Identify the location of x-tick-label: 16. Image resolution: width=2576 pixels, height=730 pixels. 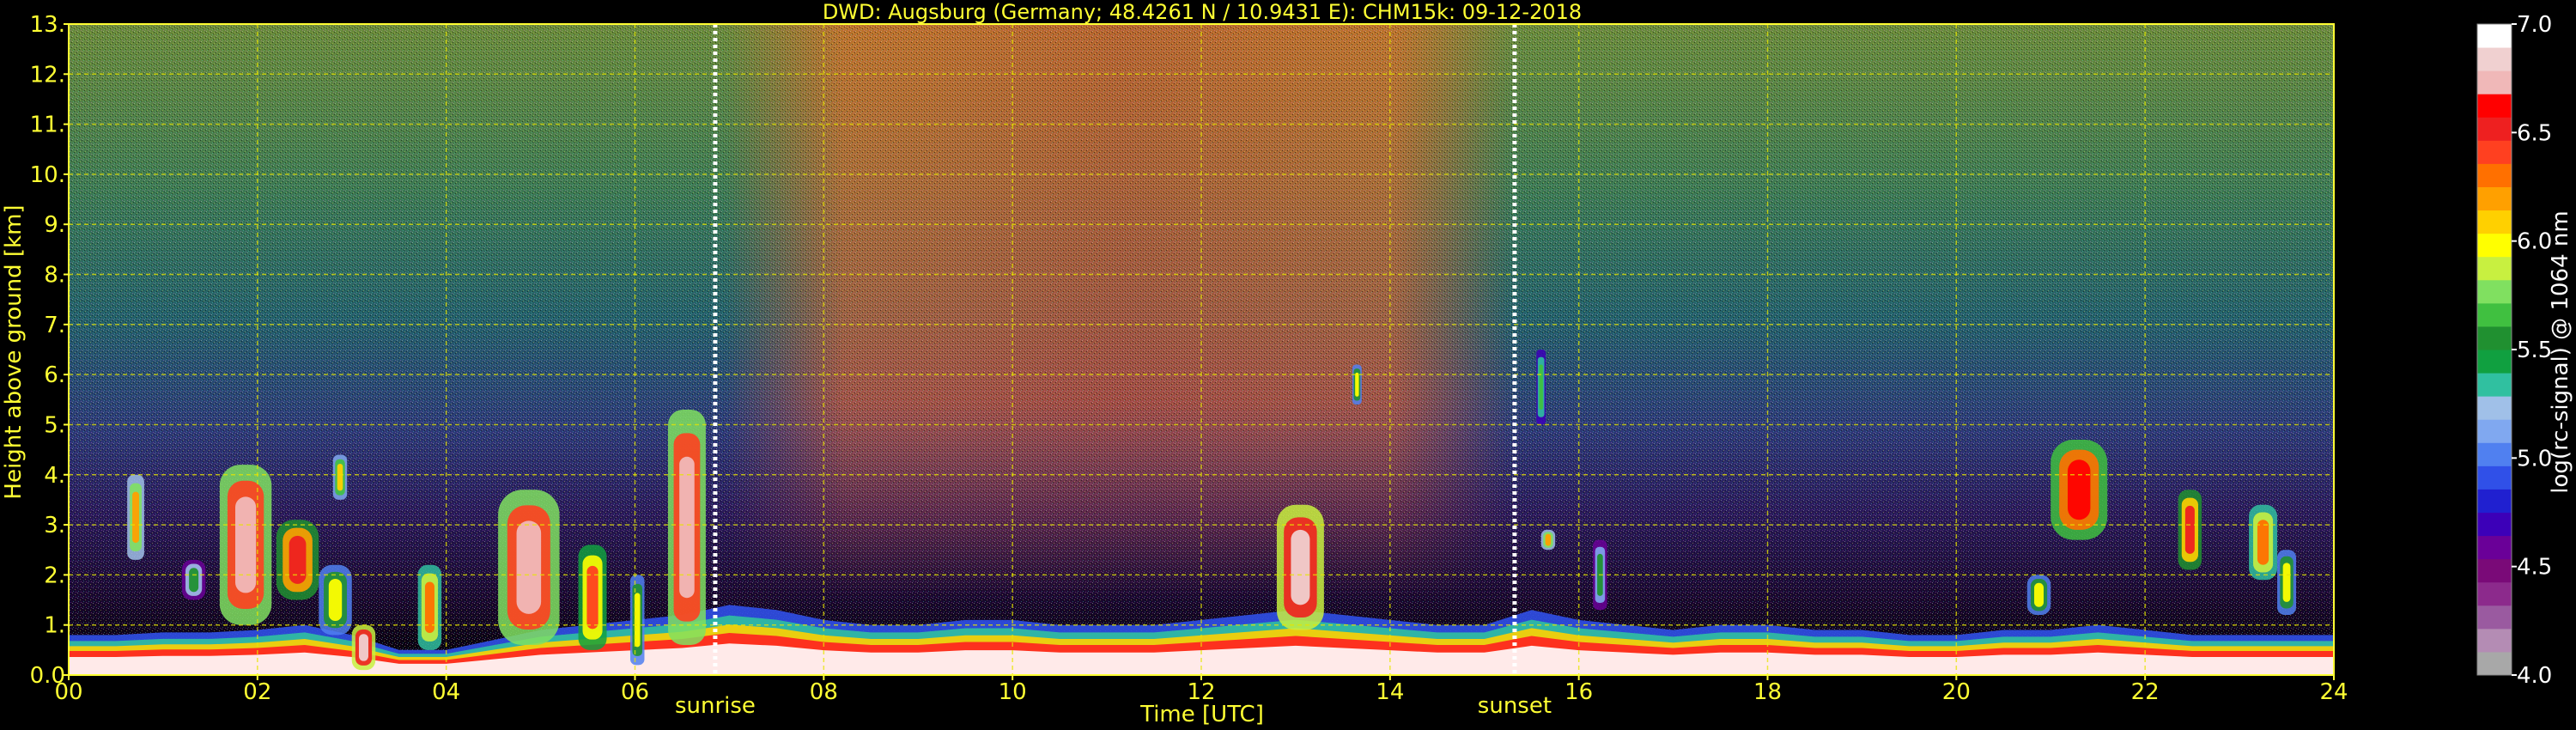
(1579, 692).